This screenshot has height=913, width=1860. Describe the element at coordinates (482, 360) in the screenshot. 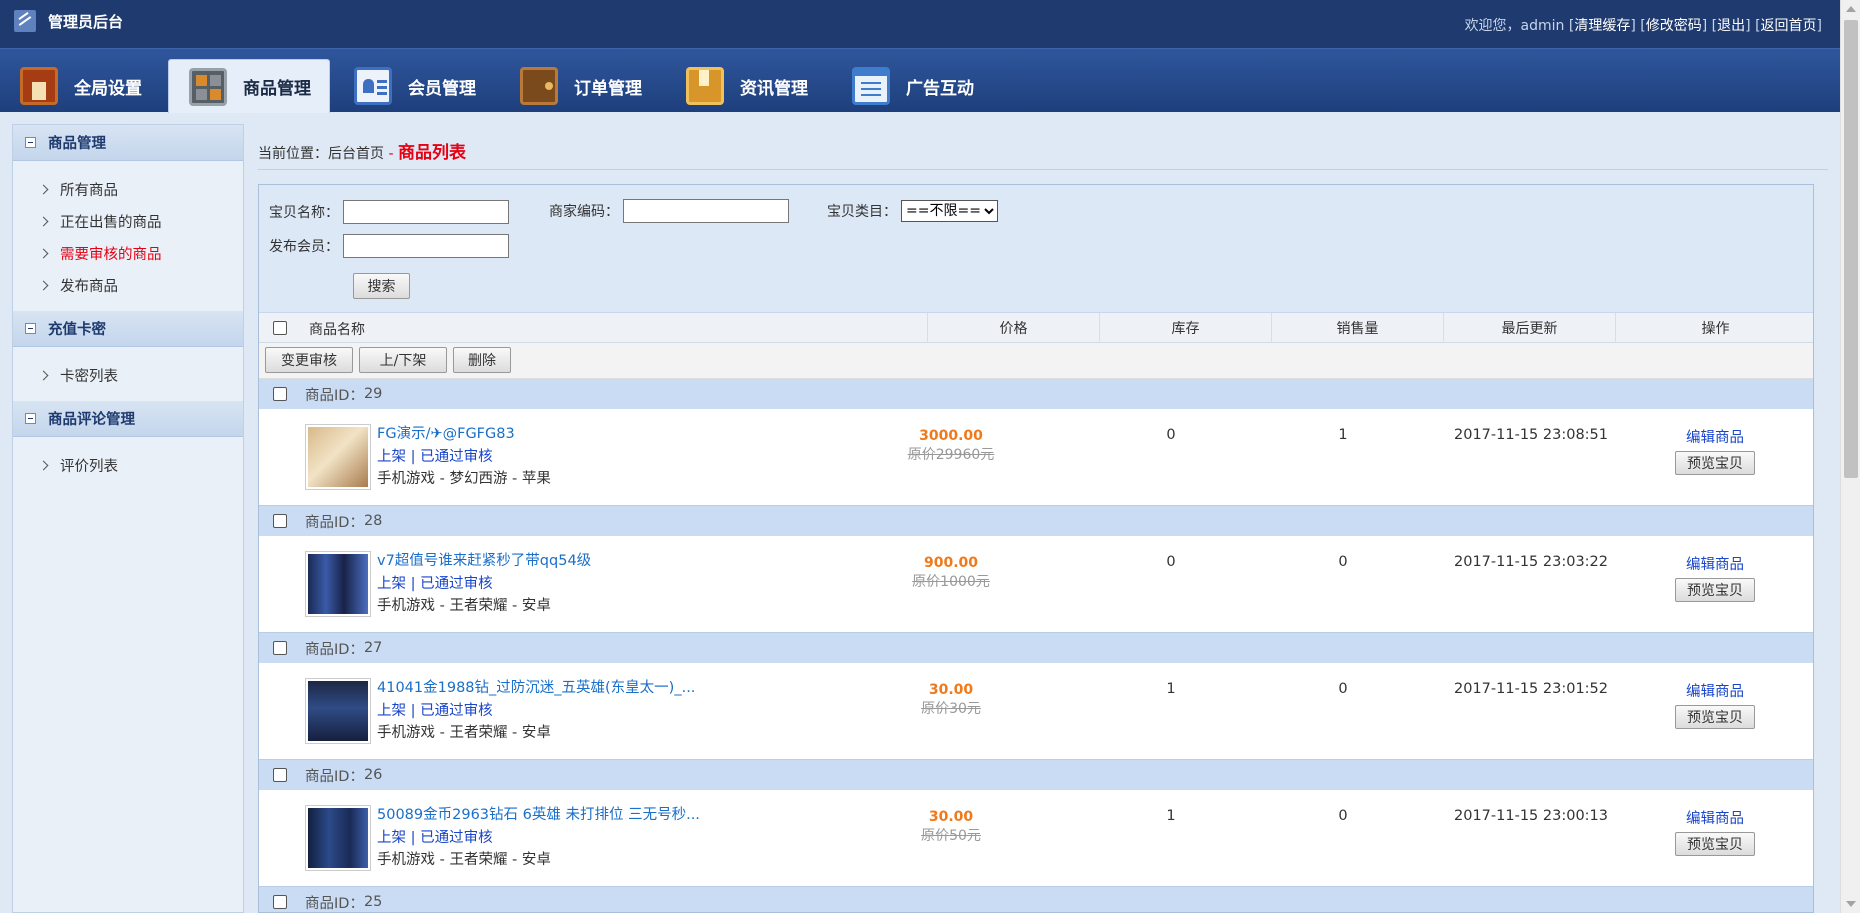

I see `delete-button: 删除` at that location.